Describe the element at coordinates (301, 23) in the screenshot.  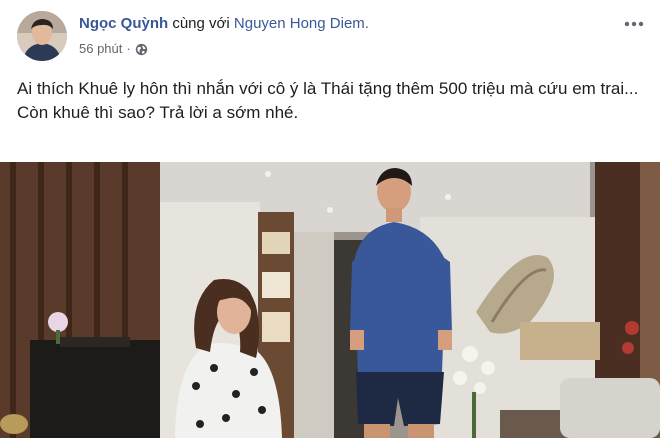
I see `tagged-person-link: Nguyen Hong Diem.` at that location.